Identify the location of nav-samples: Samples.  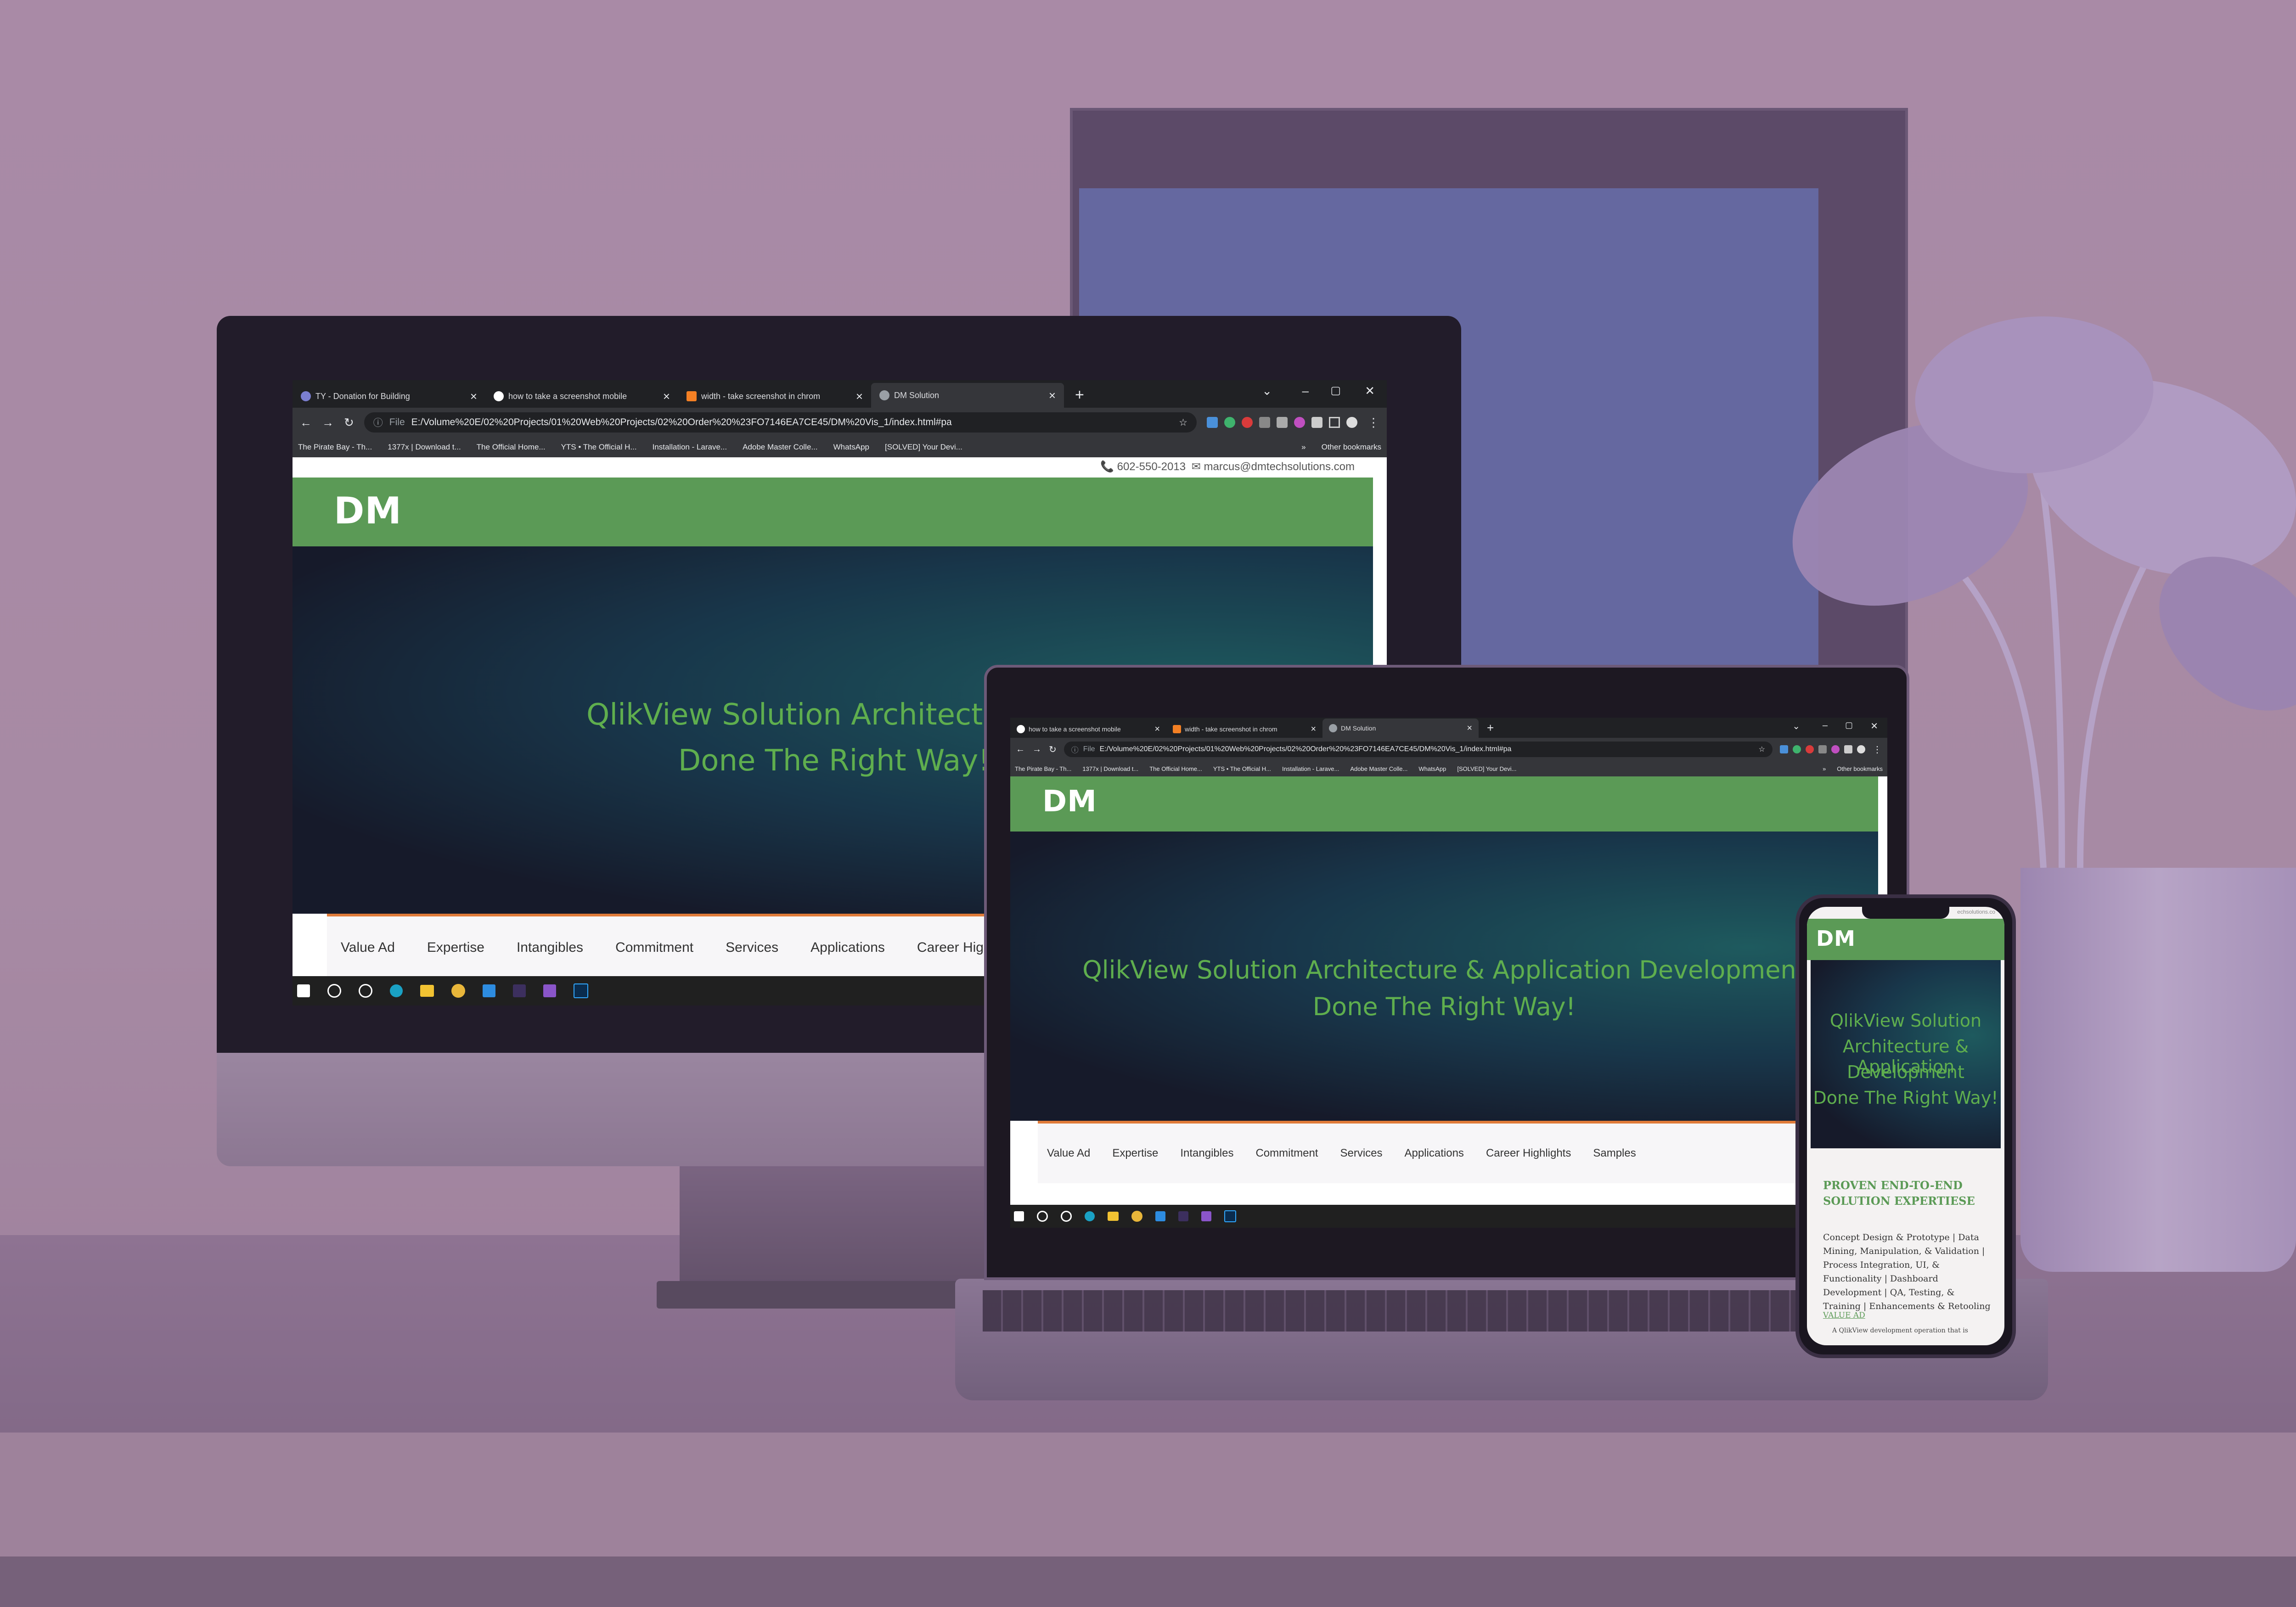
(1615, 1153).